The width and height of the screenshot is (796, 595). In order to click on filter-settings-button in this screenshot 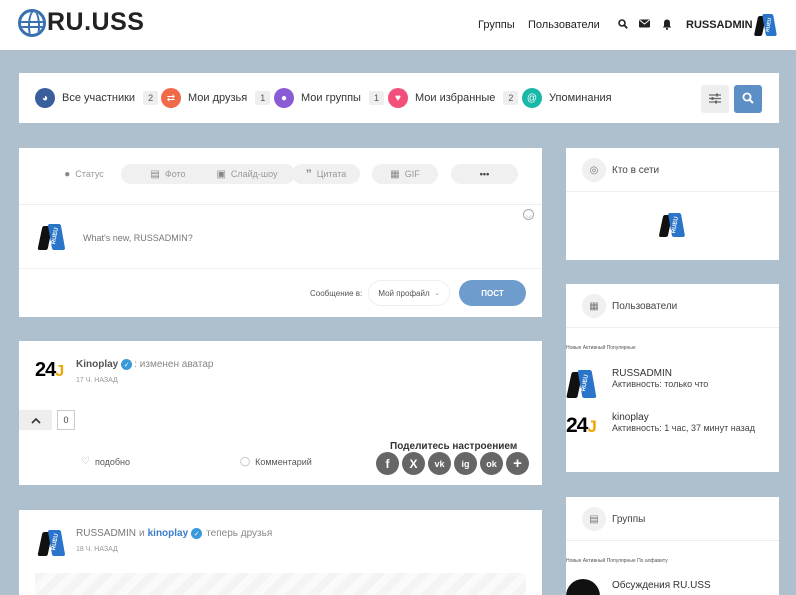, I will do `click(715, 99)`.